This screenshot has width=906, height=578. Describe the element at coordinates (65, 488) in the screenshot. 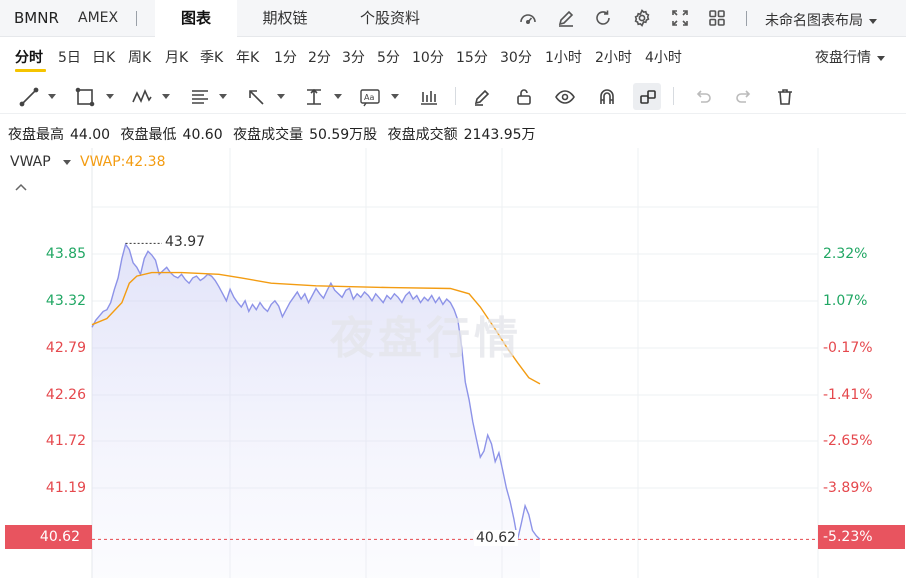

I see `y-tick-label: 41.19` at that location.